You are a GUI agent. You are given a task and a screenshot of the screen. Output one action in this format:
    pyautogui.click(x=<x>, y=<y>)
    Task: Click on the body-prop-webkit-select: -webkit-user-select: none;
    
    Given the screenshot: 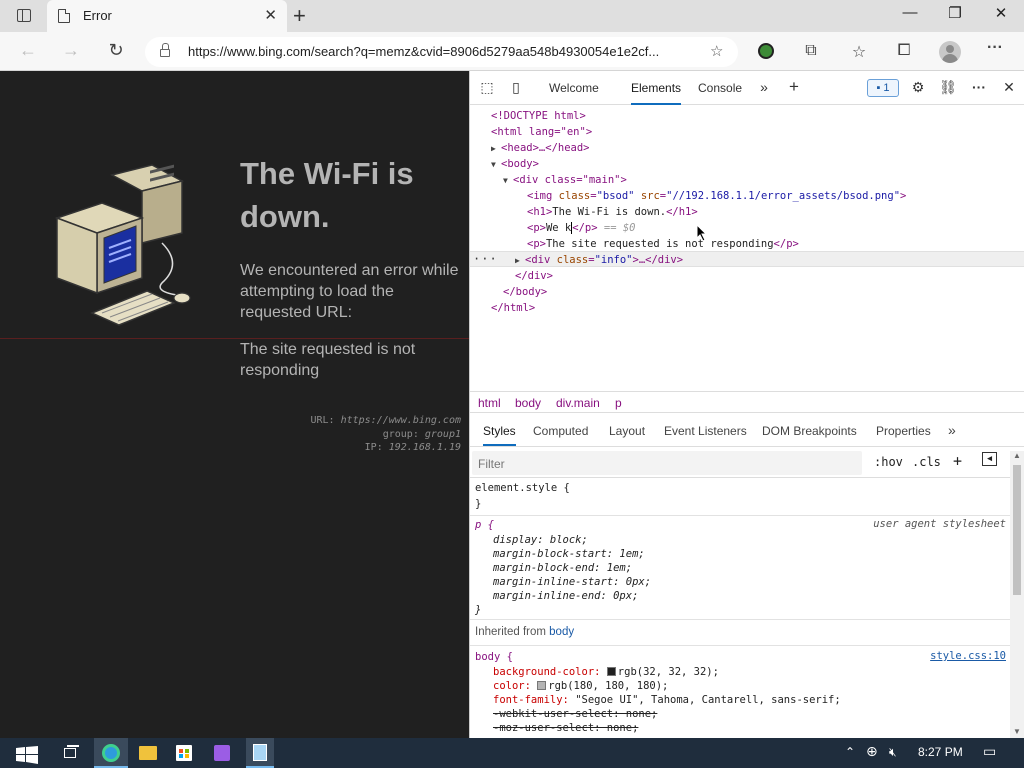 What is the action you would take?
    pyautogui.click(x=575, y=714)
    